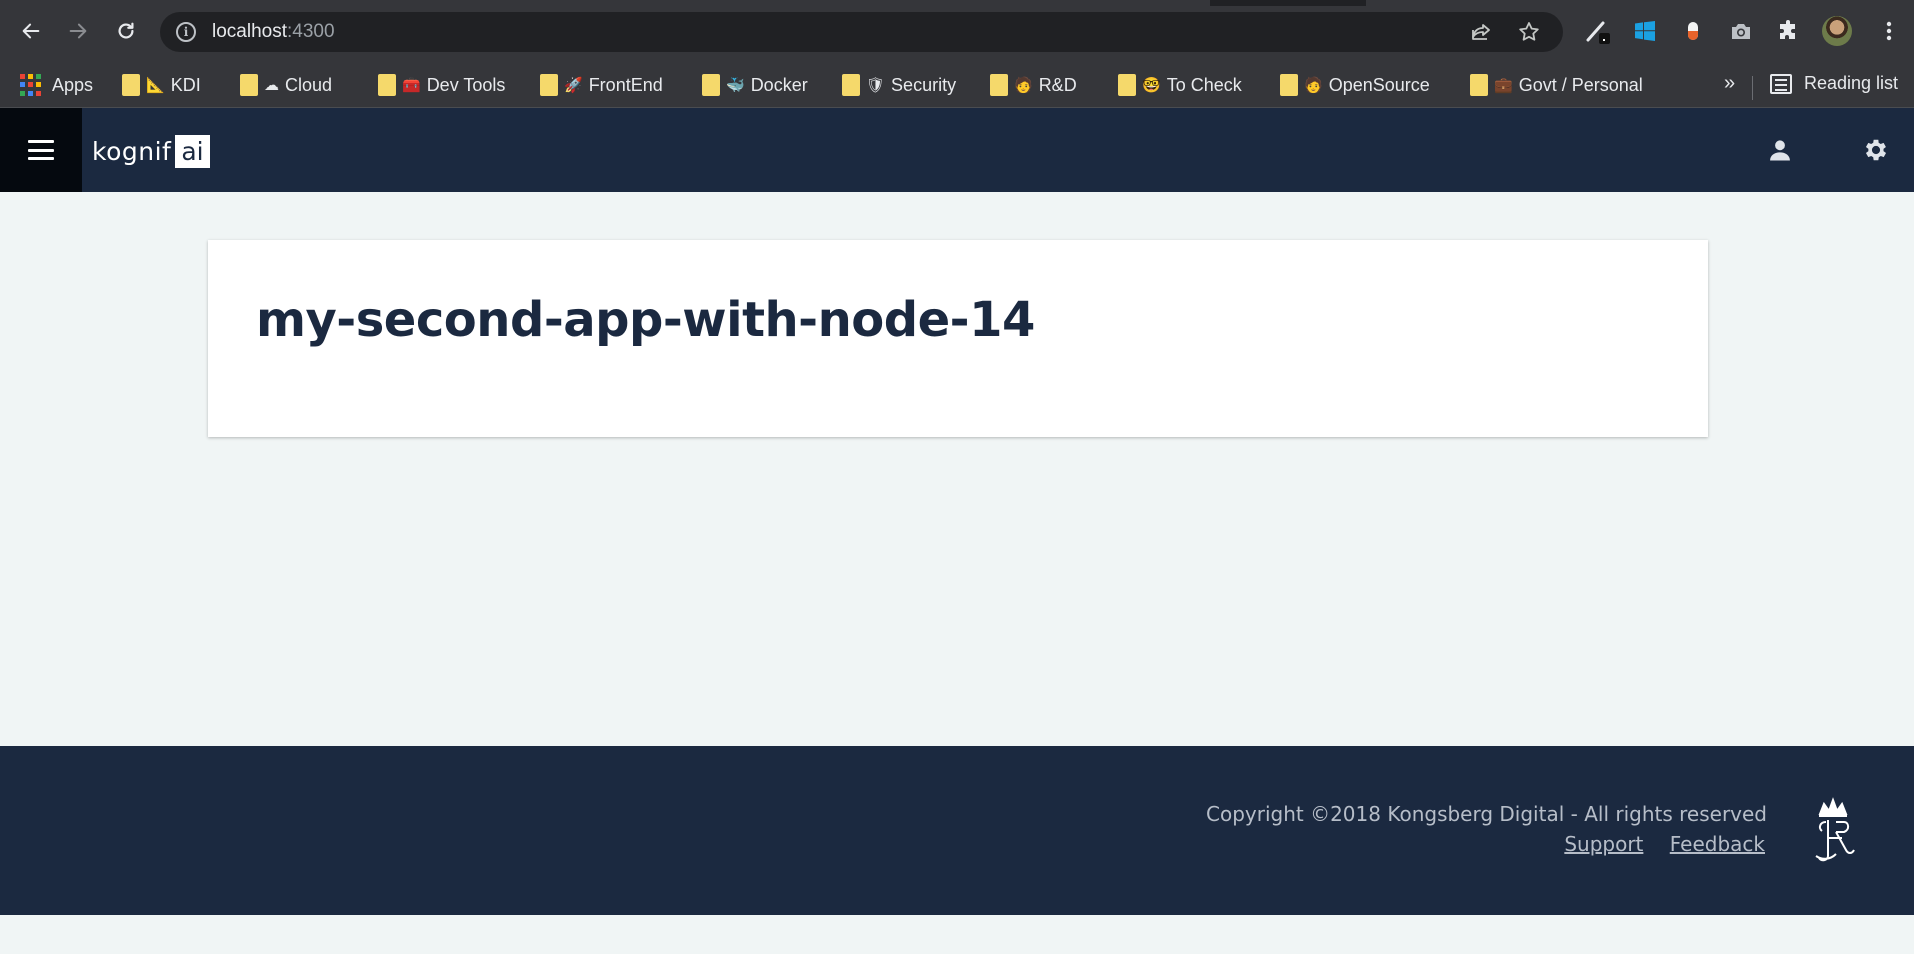 Image resolution: width=1914 pixels, height=954 pixels. I want to click on bookmarks-divider, so click(1752, 88).